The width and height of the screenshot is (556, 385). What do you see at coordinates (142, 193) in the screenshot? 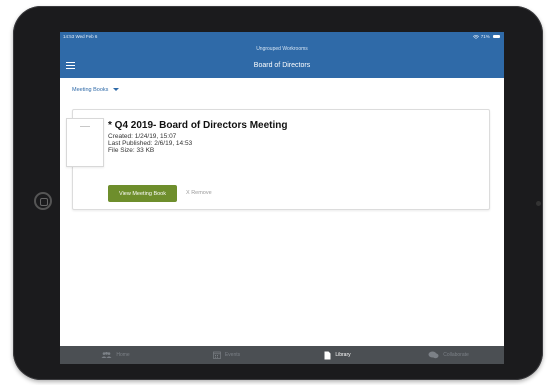
I see `view-meeting-book-button: View Meeting Book` at bounding box center [142, 193].